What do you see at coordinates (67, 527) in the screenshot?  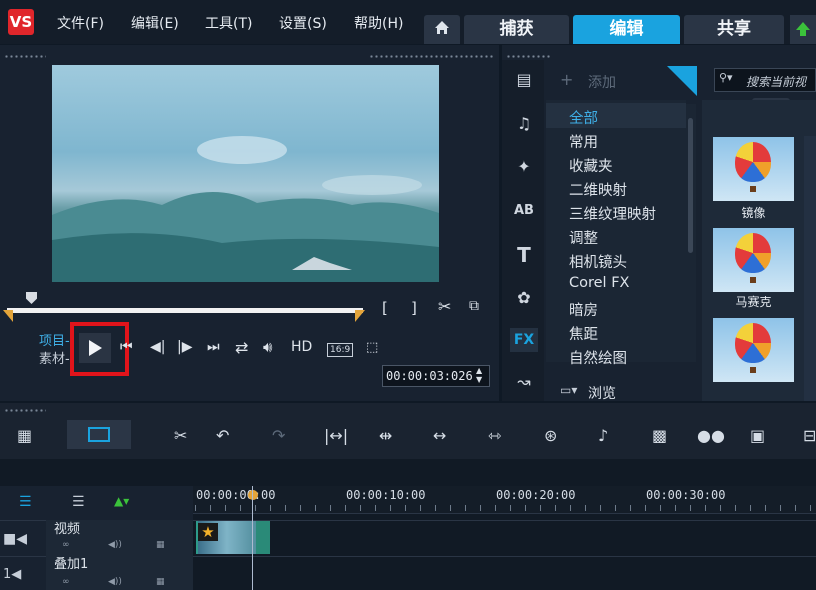 I see `video-track-label: 视频` at bounding box center [67, 527].